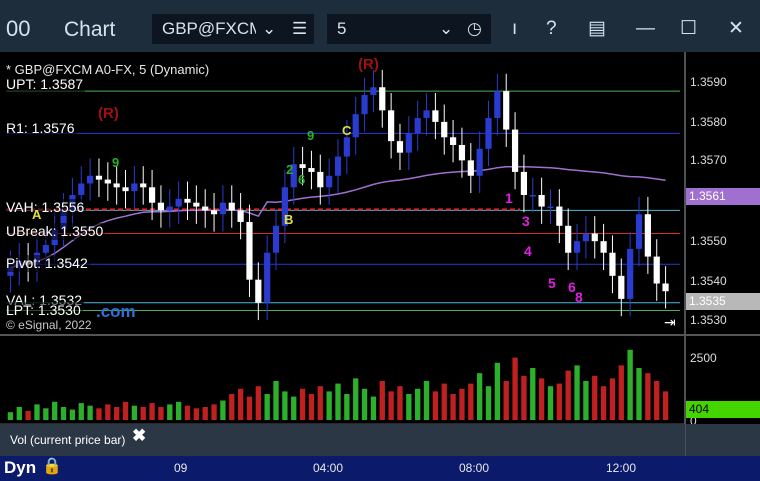 This screenshot has height=481, width=760. I want to click on chart-marker: 6, so click(302, 179).